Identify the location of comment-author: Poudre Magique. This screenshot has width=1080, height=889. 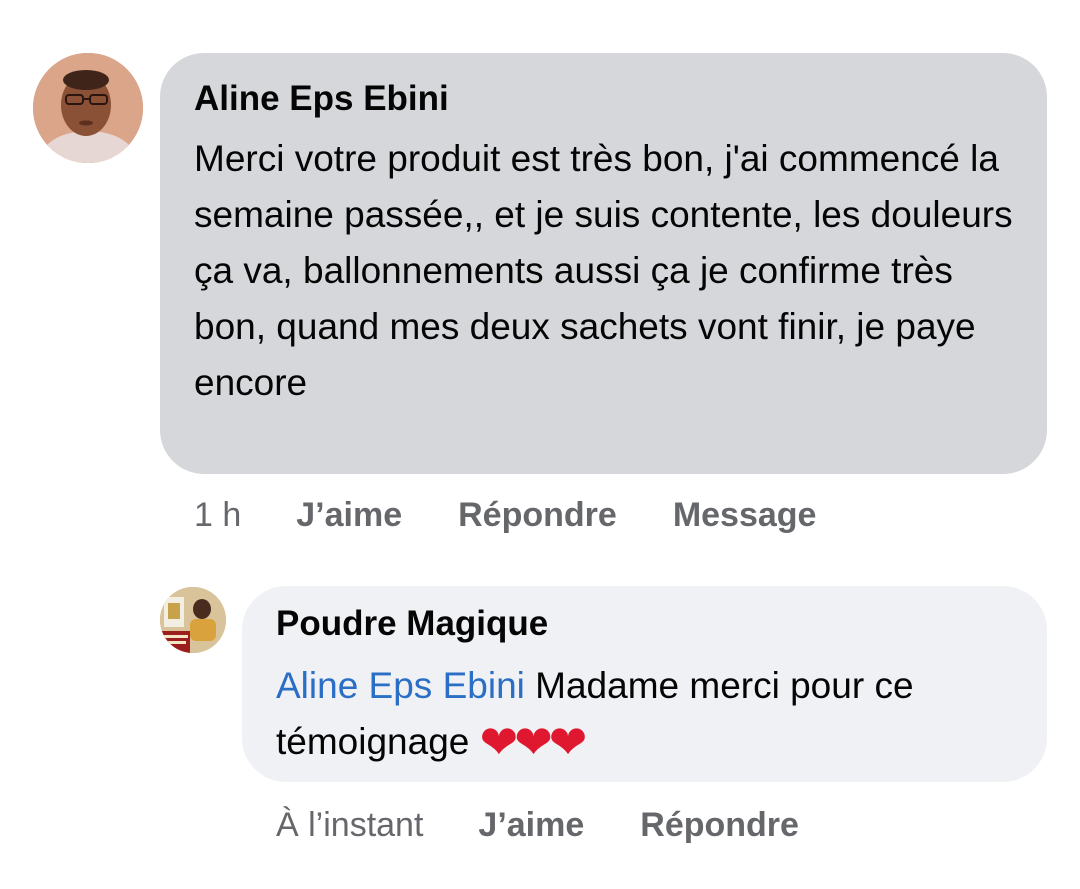
(644, 624).